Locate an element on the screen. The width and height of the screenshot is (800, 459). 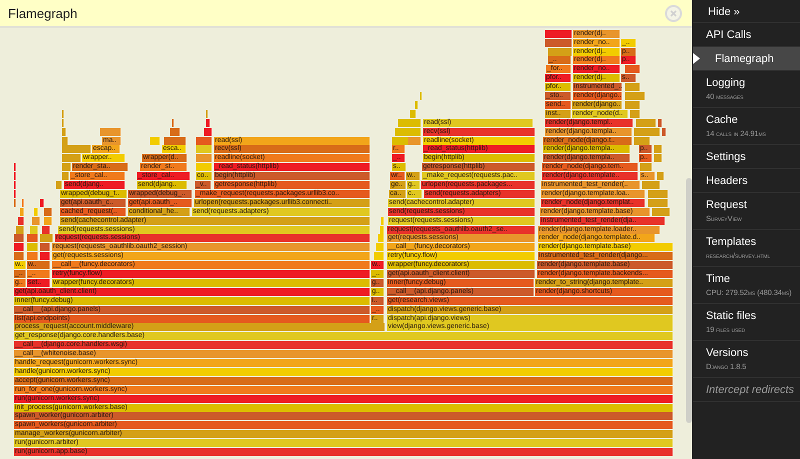
sidebar-item-label: Headers is located at coordinates (727, 181).